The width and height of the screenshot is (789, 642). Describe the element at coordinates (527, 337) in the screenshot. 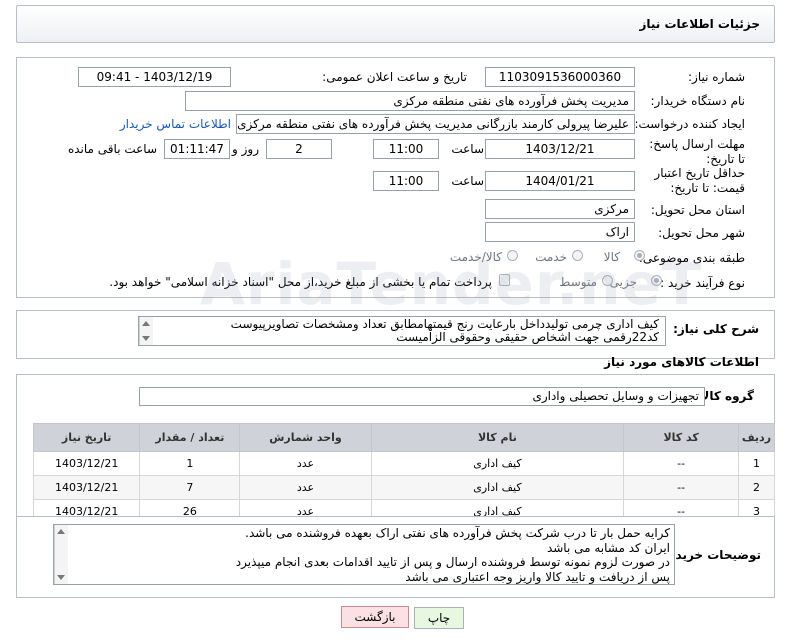

I see `description-line-2: کد22رقمی جهت اشخاص حقیقی وحقوقی الزامیست` at that location.